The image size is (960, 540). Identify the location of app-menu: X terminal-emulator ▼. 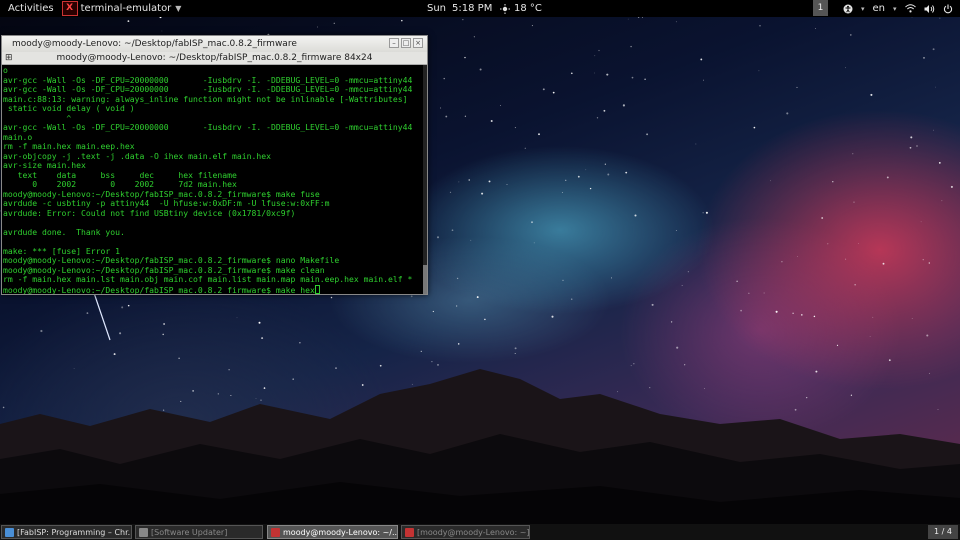
(121, 8).